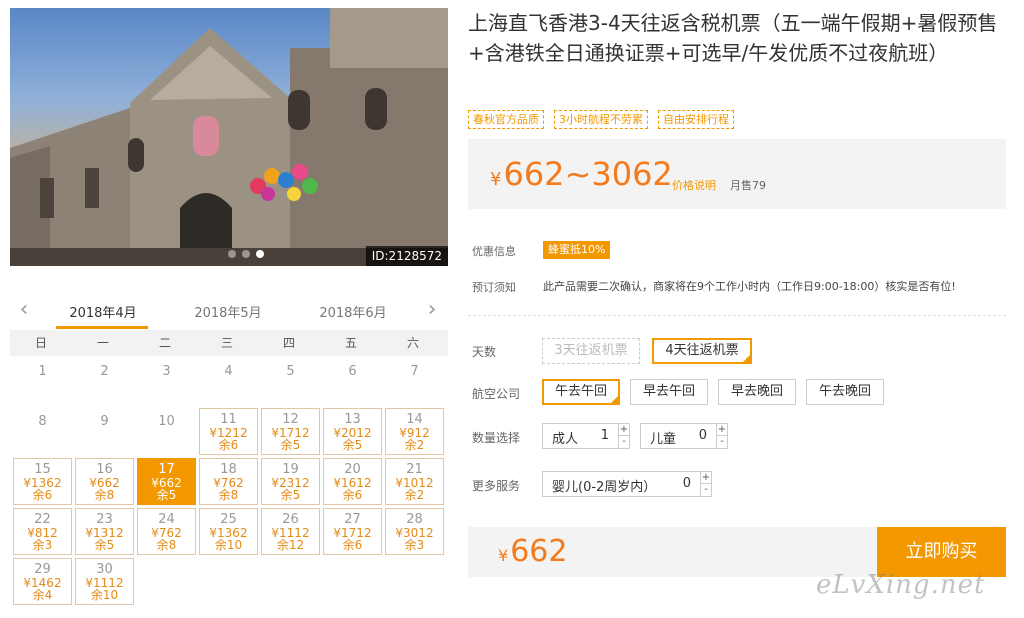 This screenshot has height=618, width=1024. What do you see at coordinates (602, 435) in the screenshot?
I see `adult-quantity-value: 1` at bounding box center [602, 435].